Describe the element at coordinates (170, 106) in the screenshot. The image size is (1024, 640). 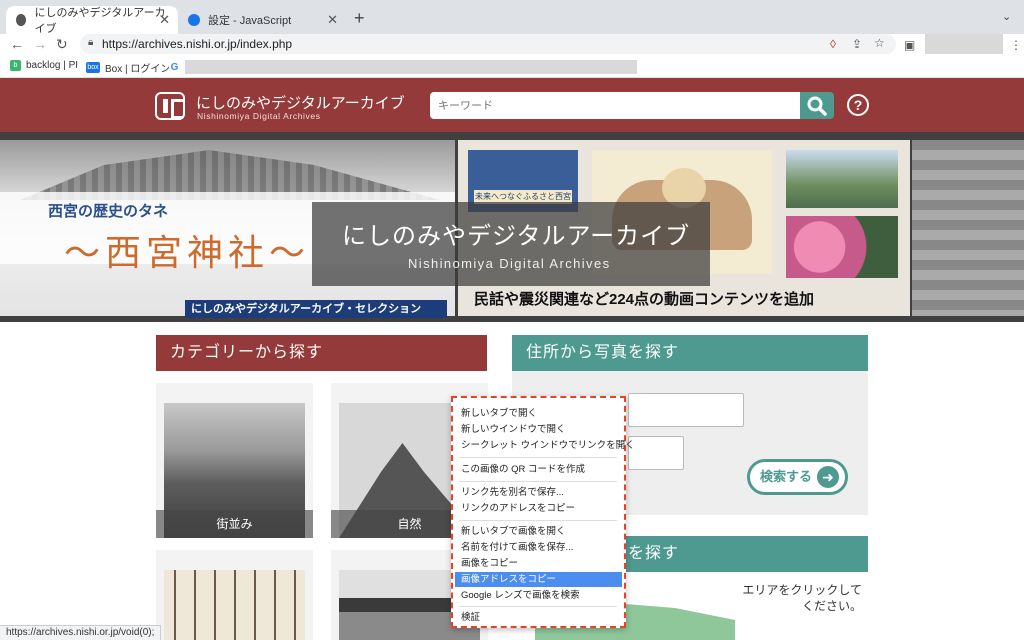
I see `site-logo-icon` at that location.